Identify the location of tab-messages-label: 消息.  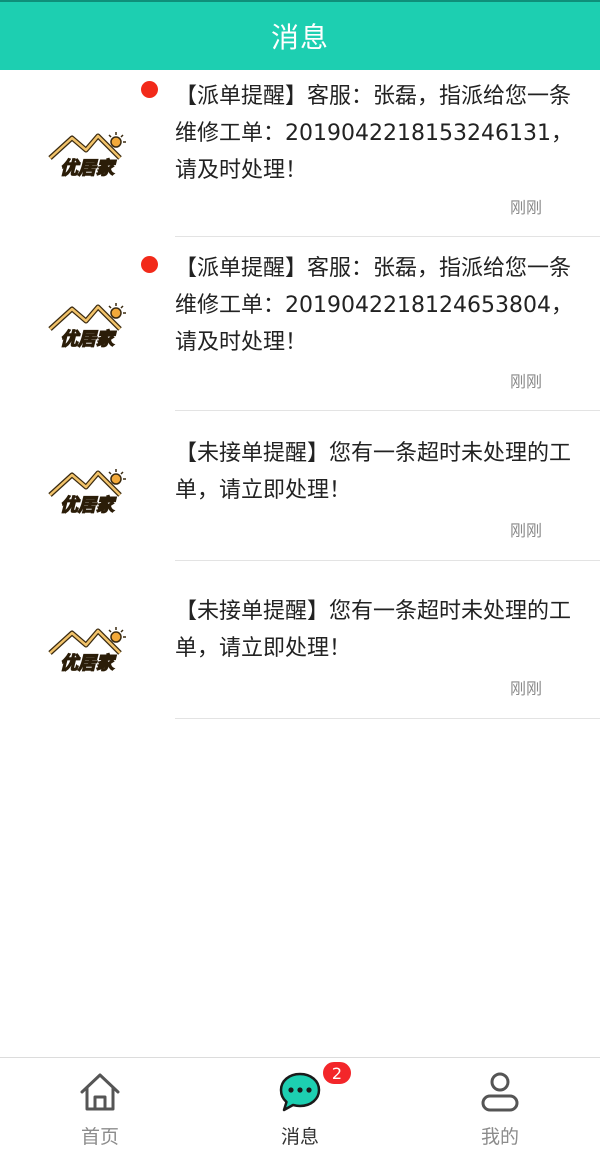
(299, 1137).